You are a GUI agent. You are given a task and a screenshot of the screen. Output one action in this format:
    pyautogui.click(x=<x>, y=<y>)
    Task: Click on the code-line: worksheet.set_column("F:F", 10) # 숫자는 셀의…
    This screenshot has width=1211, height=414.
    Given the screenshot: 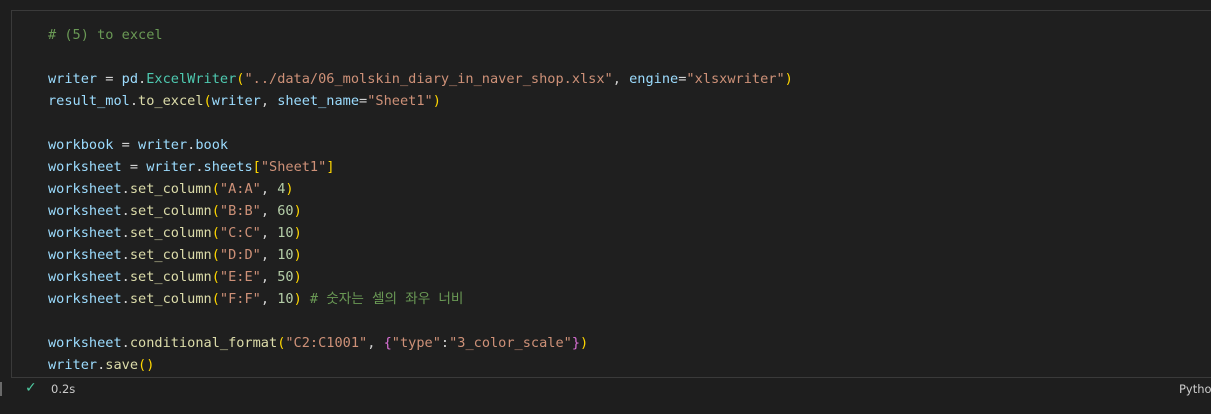 What is the action you would take?
    pyautogui.click(x=420, y=299)
    